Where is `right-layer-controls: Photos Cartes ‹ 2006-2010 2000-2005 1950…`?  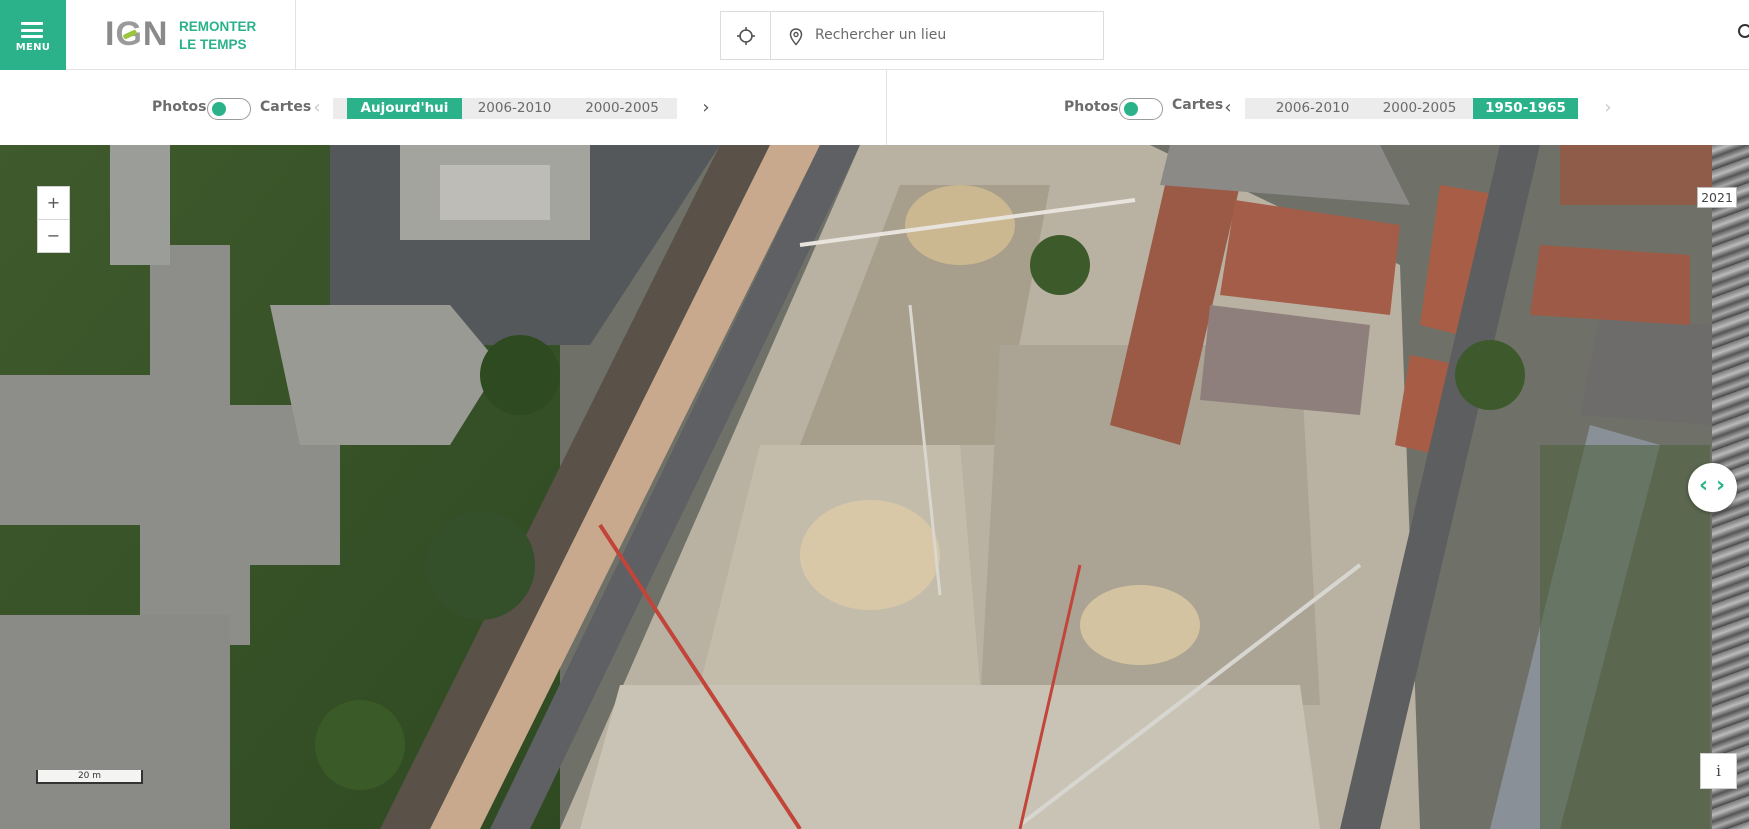
right-layer-controls: Photos Cartes ‹ 2006-2010 2000-2005 1950… is located at coordinates (1318, 107).